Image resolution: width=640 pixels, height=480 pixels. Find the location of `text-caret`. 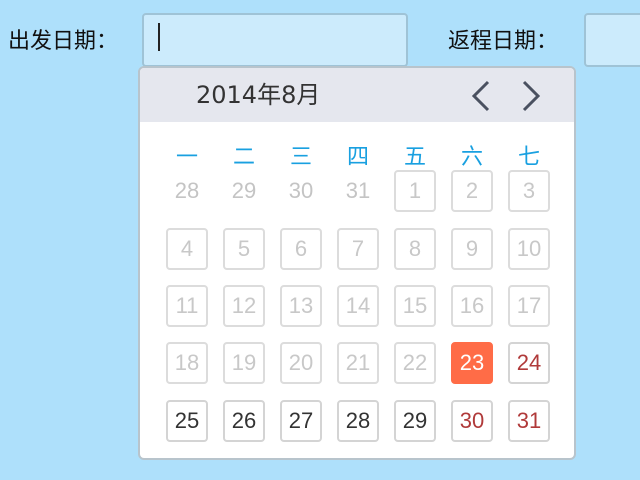

text-caret is located at coordinates (159, 37).